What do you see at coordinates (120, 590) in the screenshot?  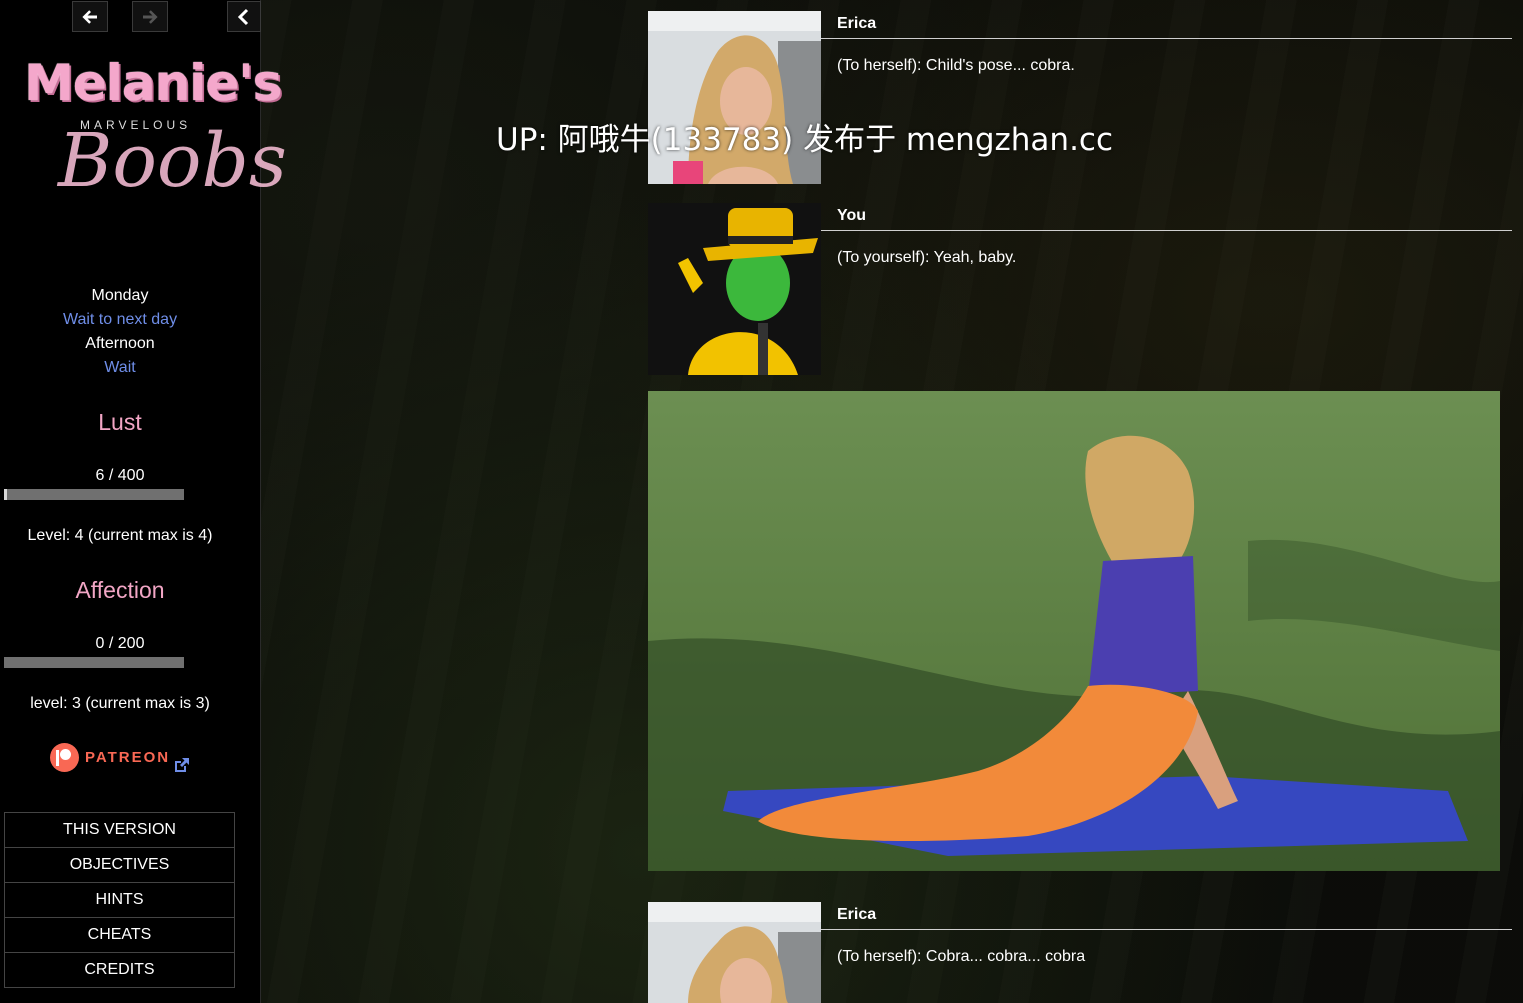 I see `affection-title: Affection` at bounding box center [120, 590].